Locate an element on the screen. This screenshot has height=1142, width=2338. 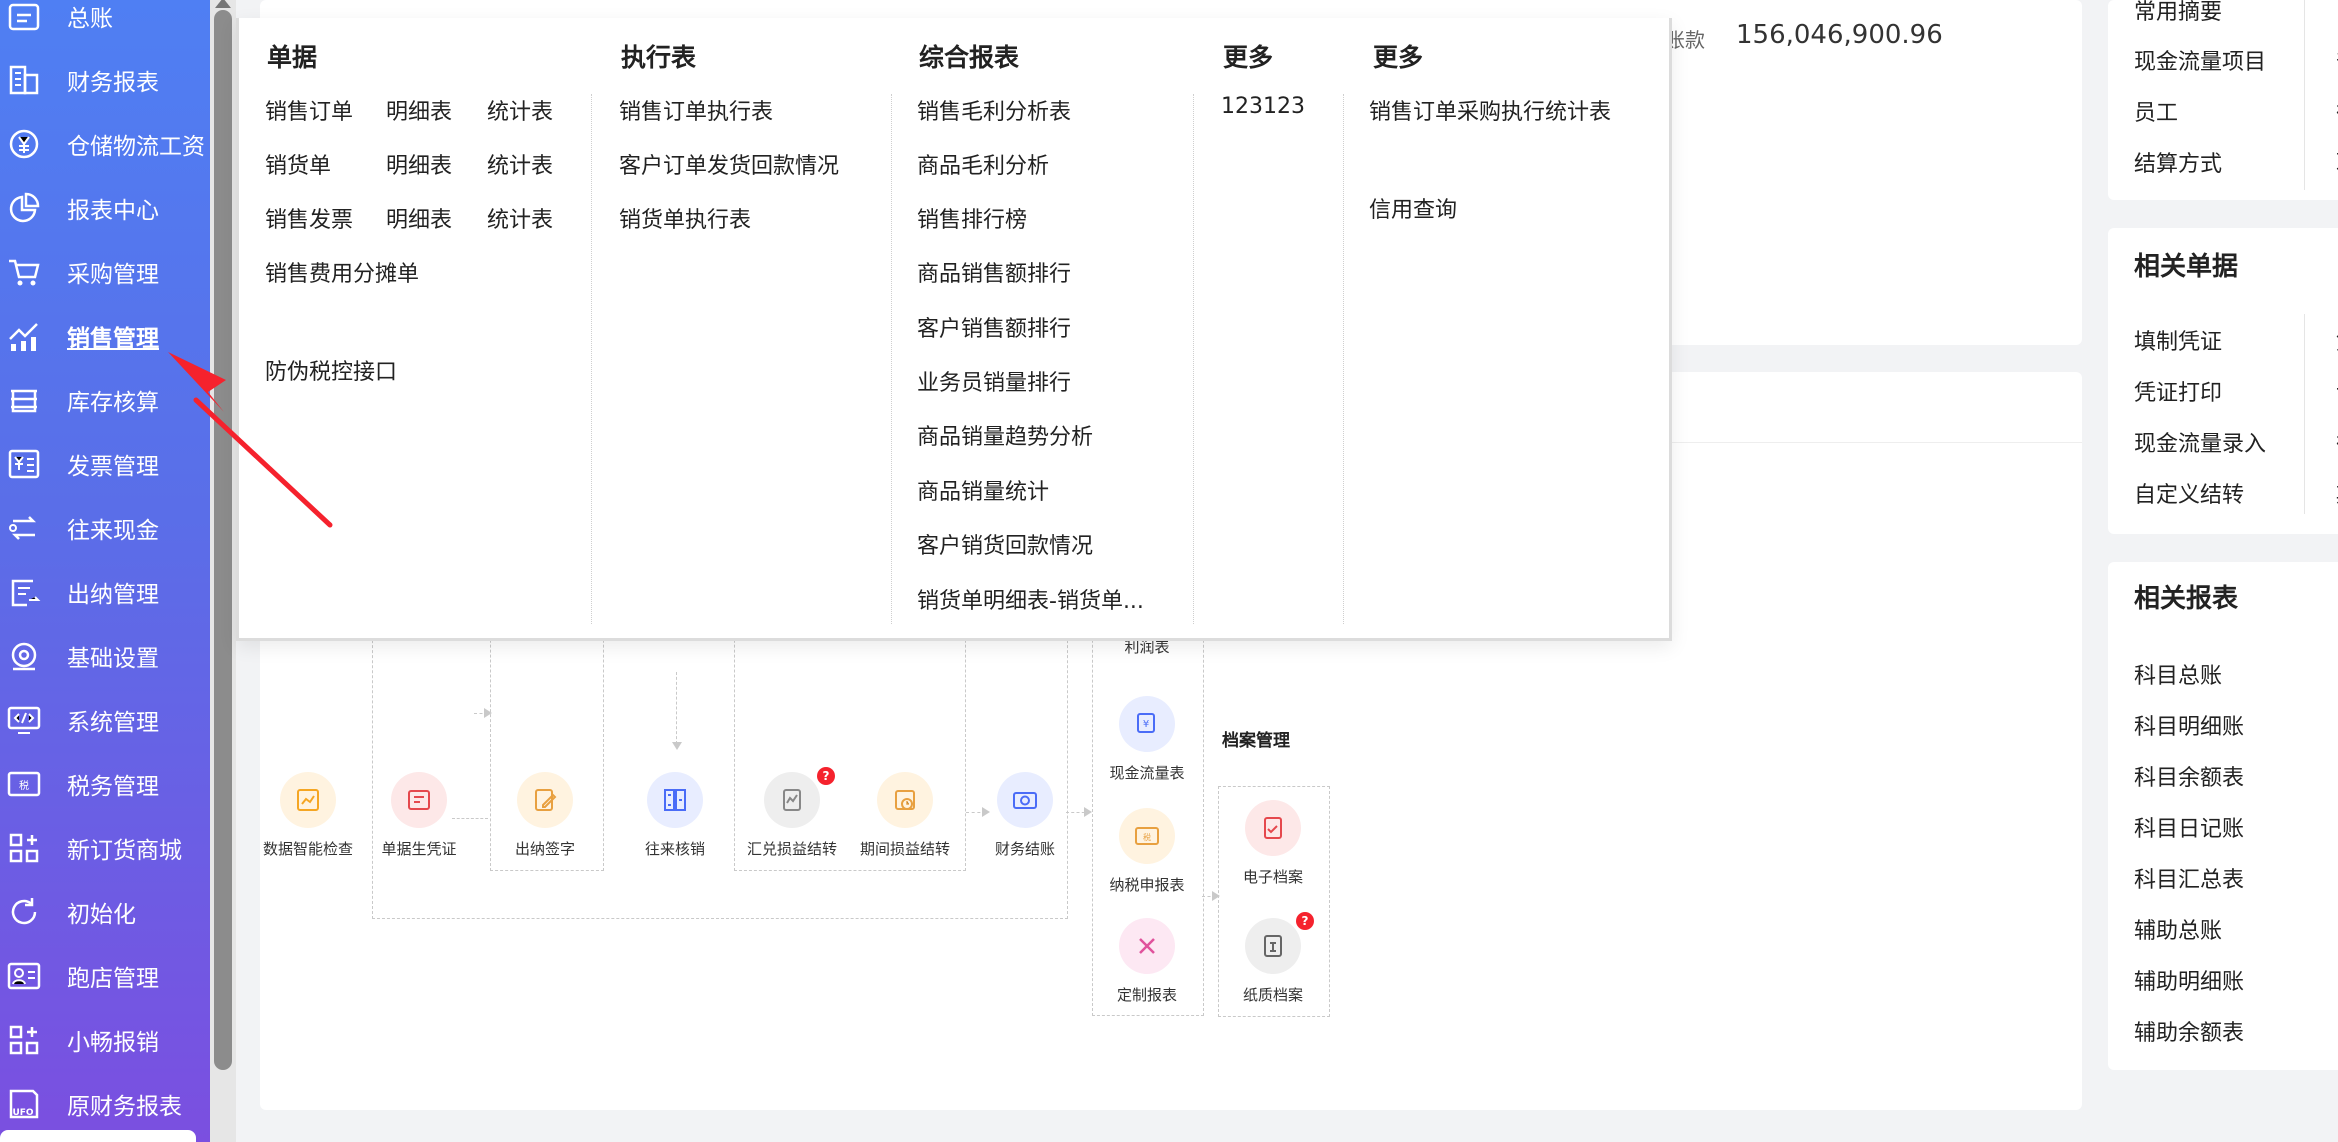
scrollbar-thumb is located at coordinates (223, 540).